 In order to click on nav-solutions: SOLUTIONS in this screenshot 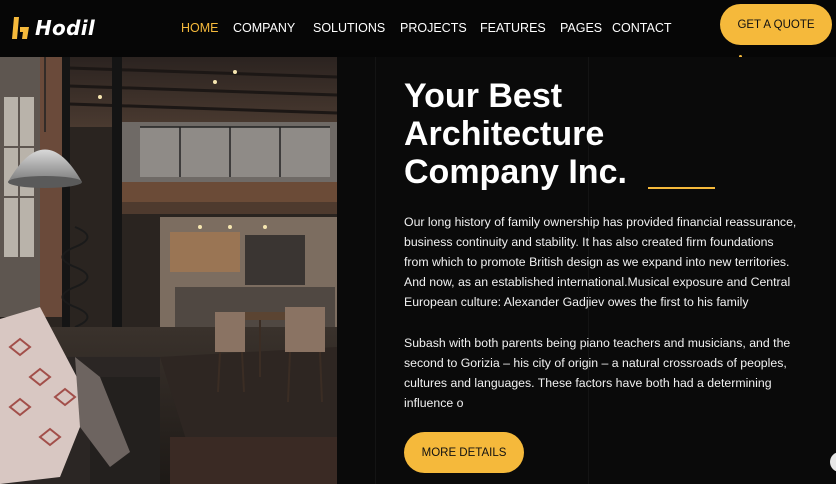, I will do `click(349, 28)`.